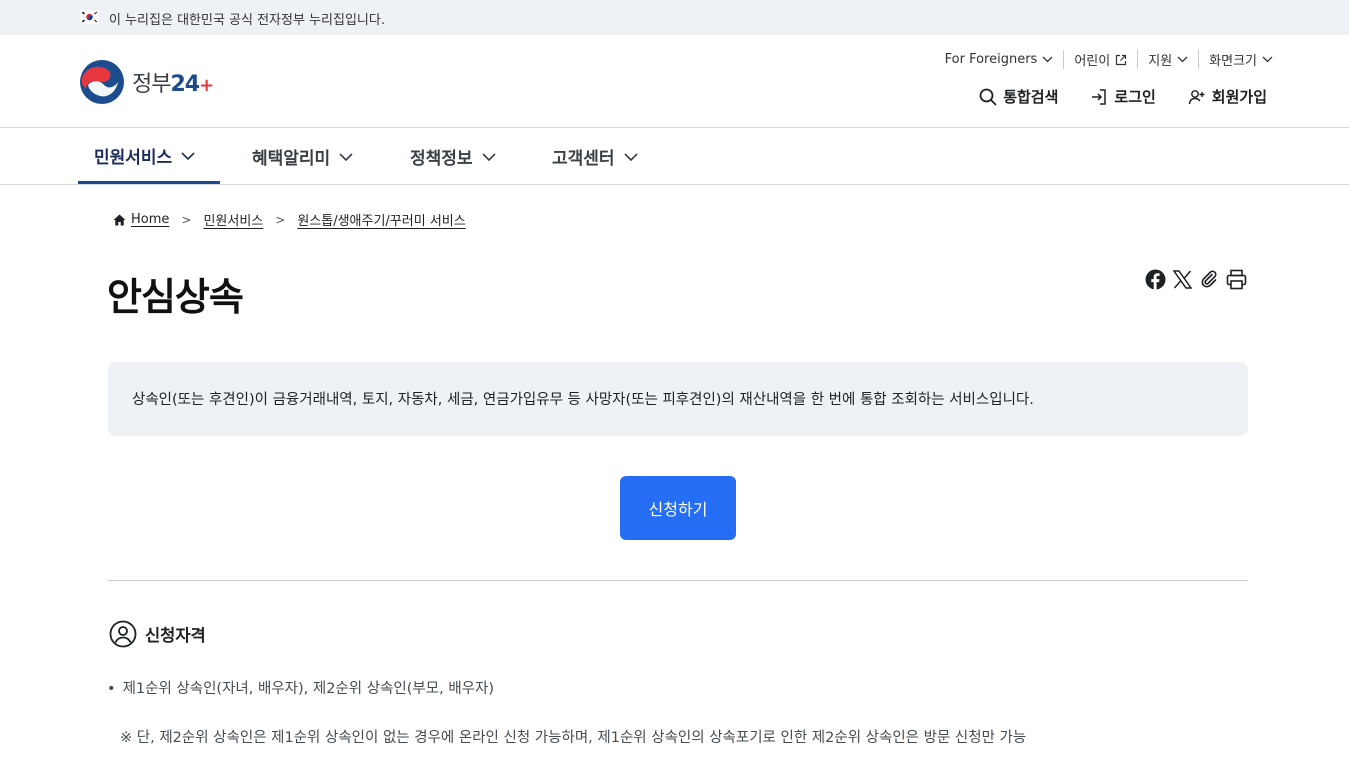  Describe the element at coordinates (175, 635) in the screenshot. I see `eligibility-title: 신청자격` at that location.